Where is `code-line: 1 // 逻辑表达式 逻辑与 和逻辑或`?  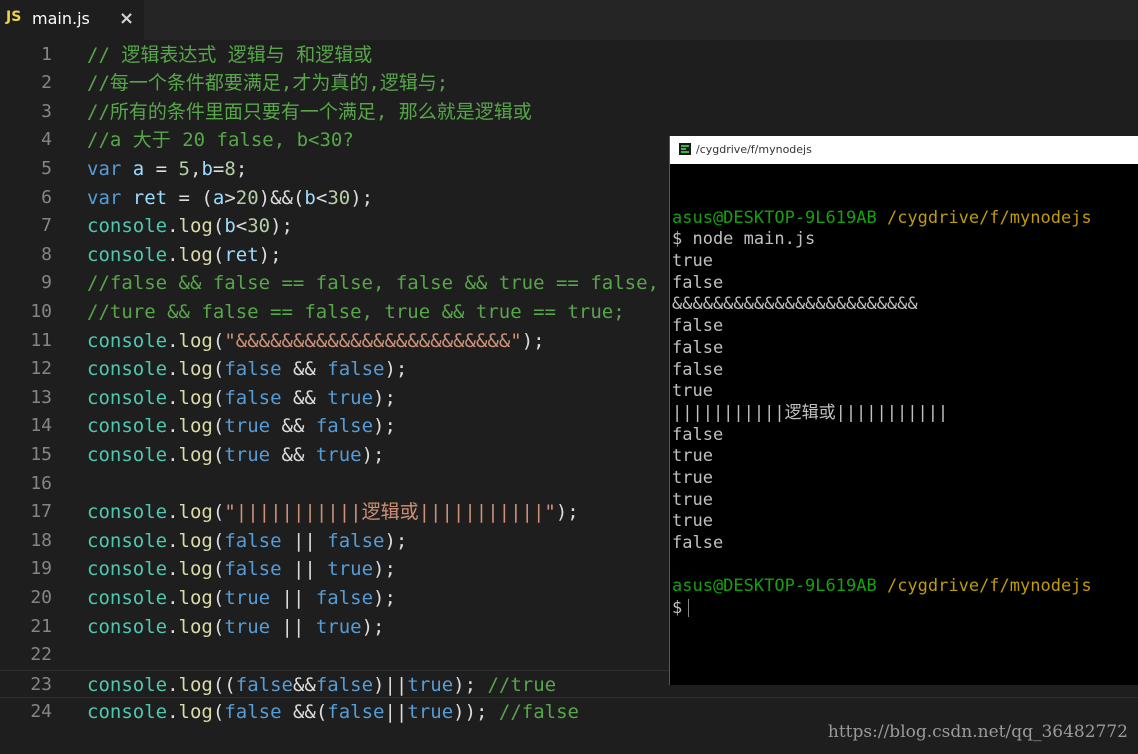 code-line: 1 // 逻辑表达式 逻辑与 和逻辑或 is located at coordinates (569, 55).